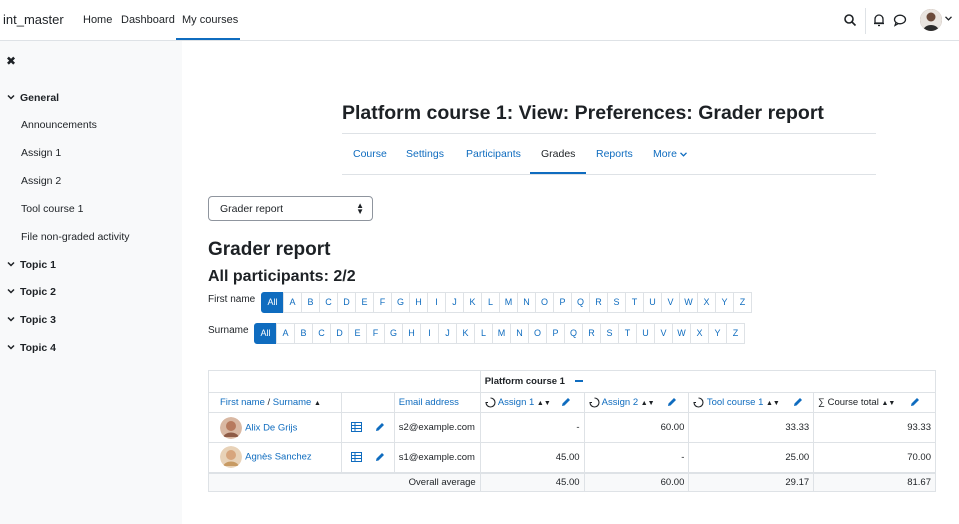 Image resolution: width=959 pixels, height=524 pixels. What do you see at coordinates (411, 333) in the screenshot?
I see `surname-initial-h: H` at bounding box center [411, 333].